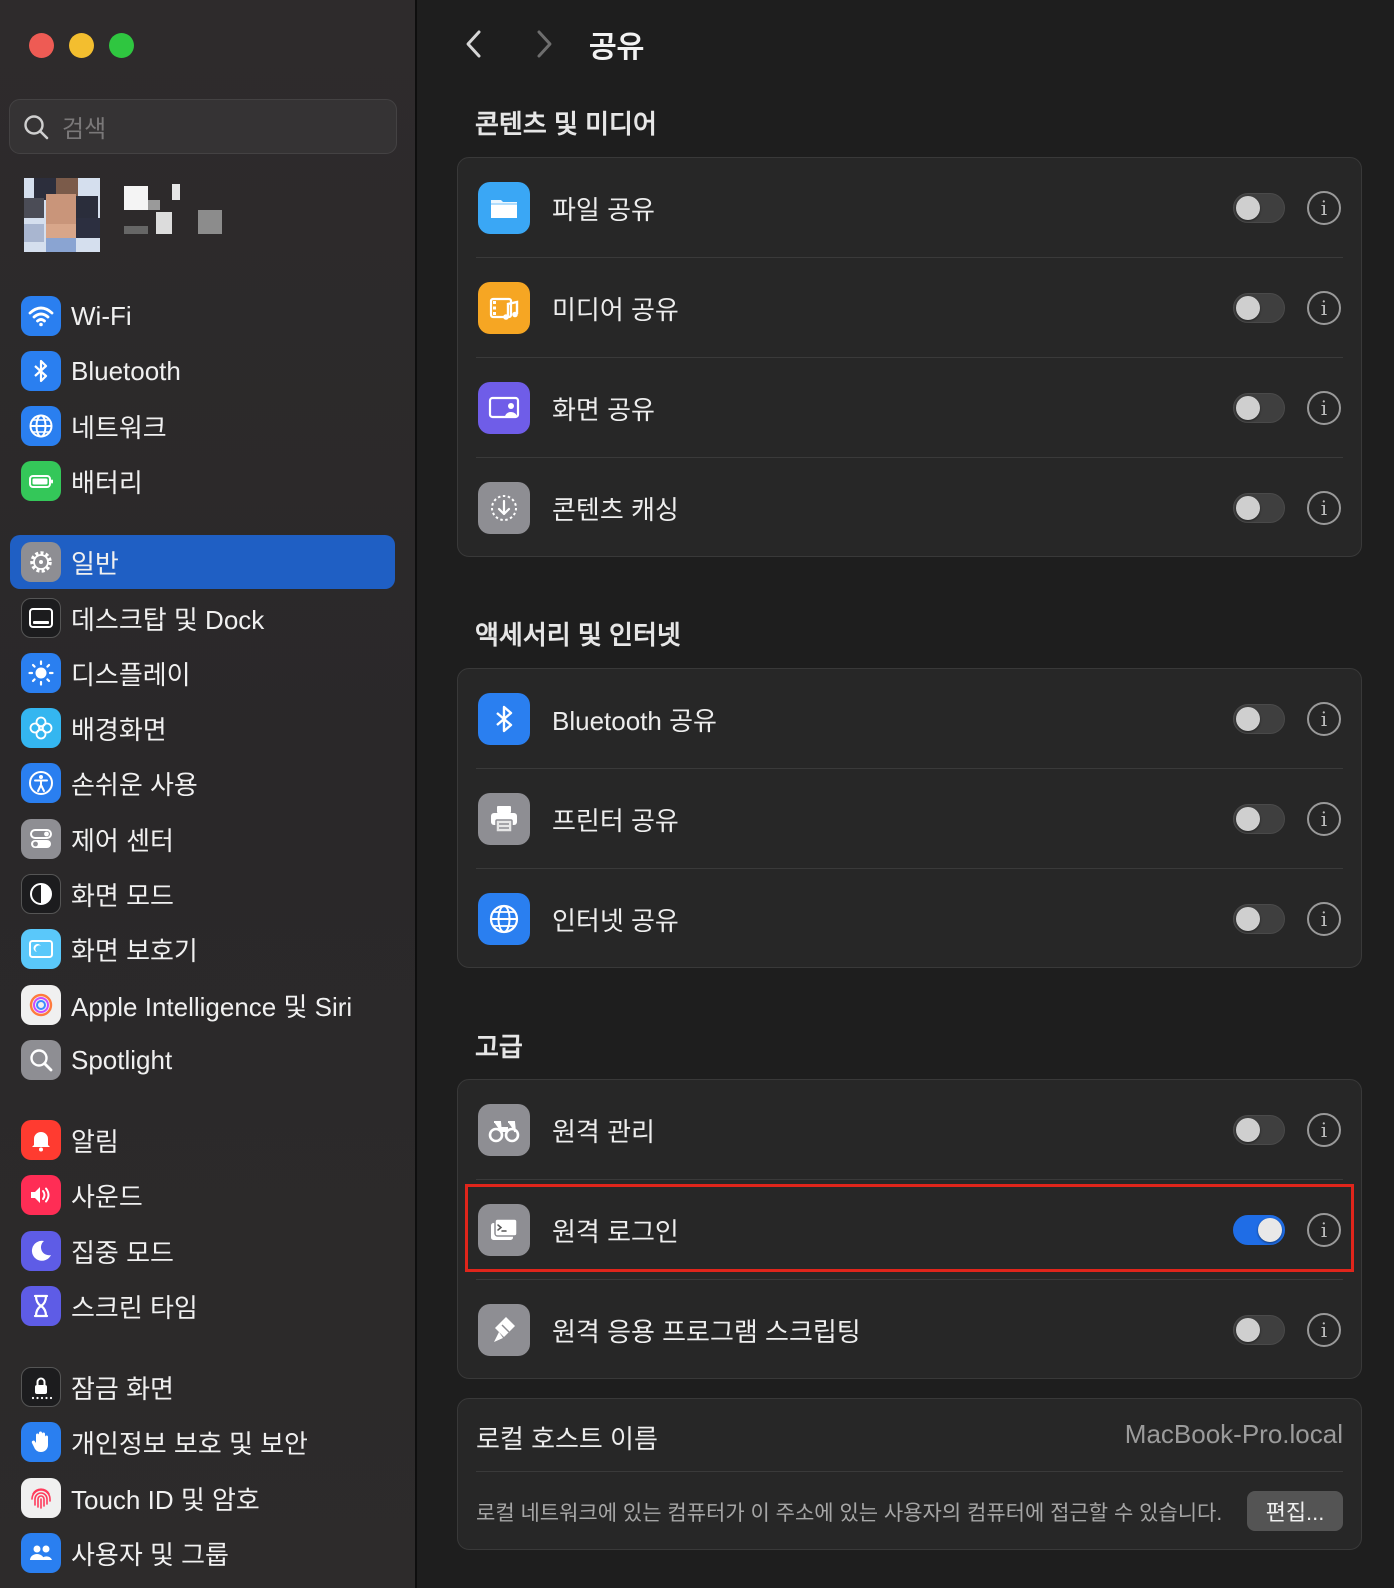 Image resolution: width=1394 pixels, height=1588 pixels. I want to click on wifi-icon, so click(41, 316).